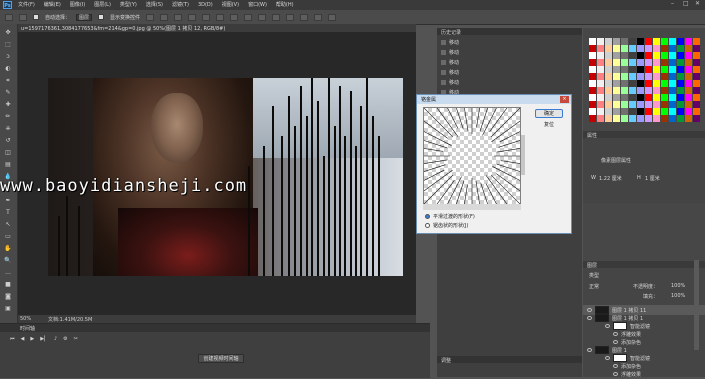 This screenshot has height=379, width=705. I want to click on close-icon: ✕, so click(698, 4).